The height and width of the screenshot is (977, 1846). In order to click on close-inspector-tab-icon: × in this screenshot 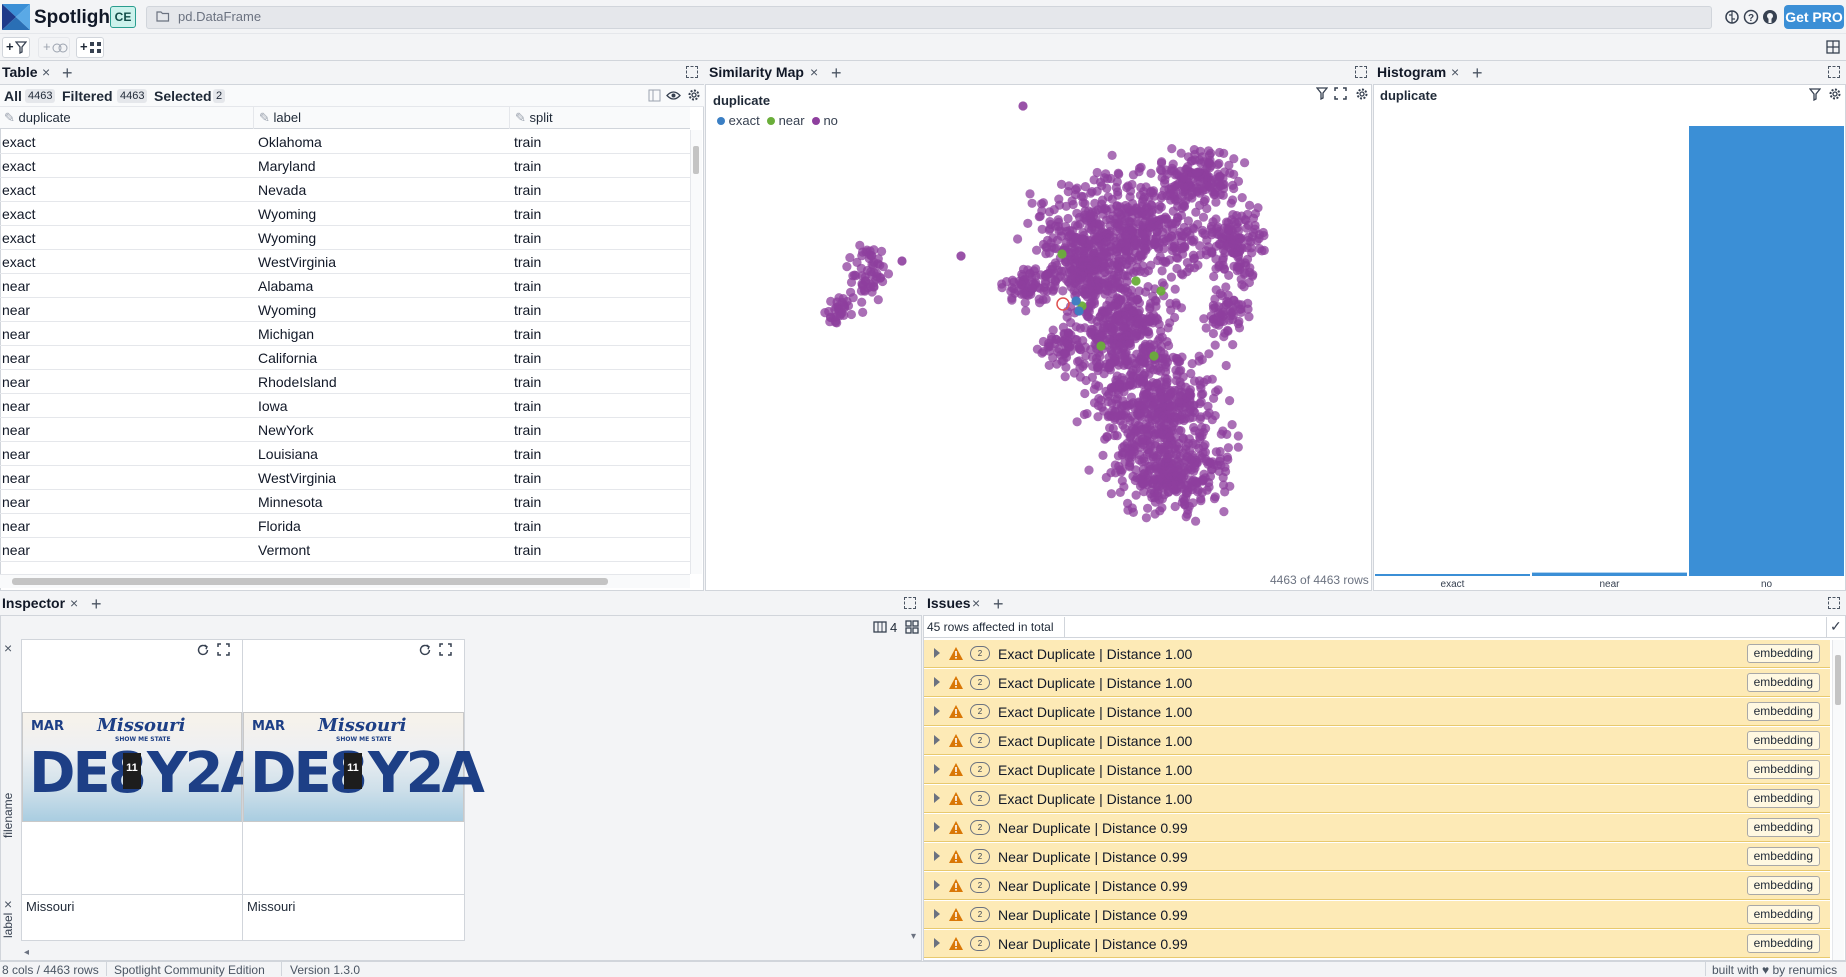, I will do `click(74, 603)`.